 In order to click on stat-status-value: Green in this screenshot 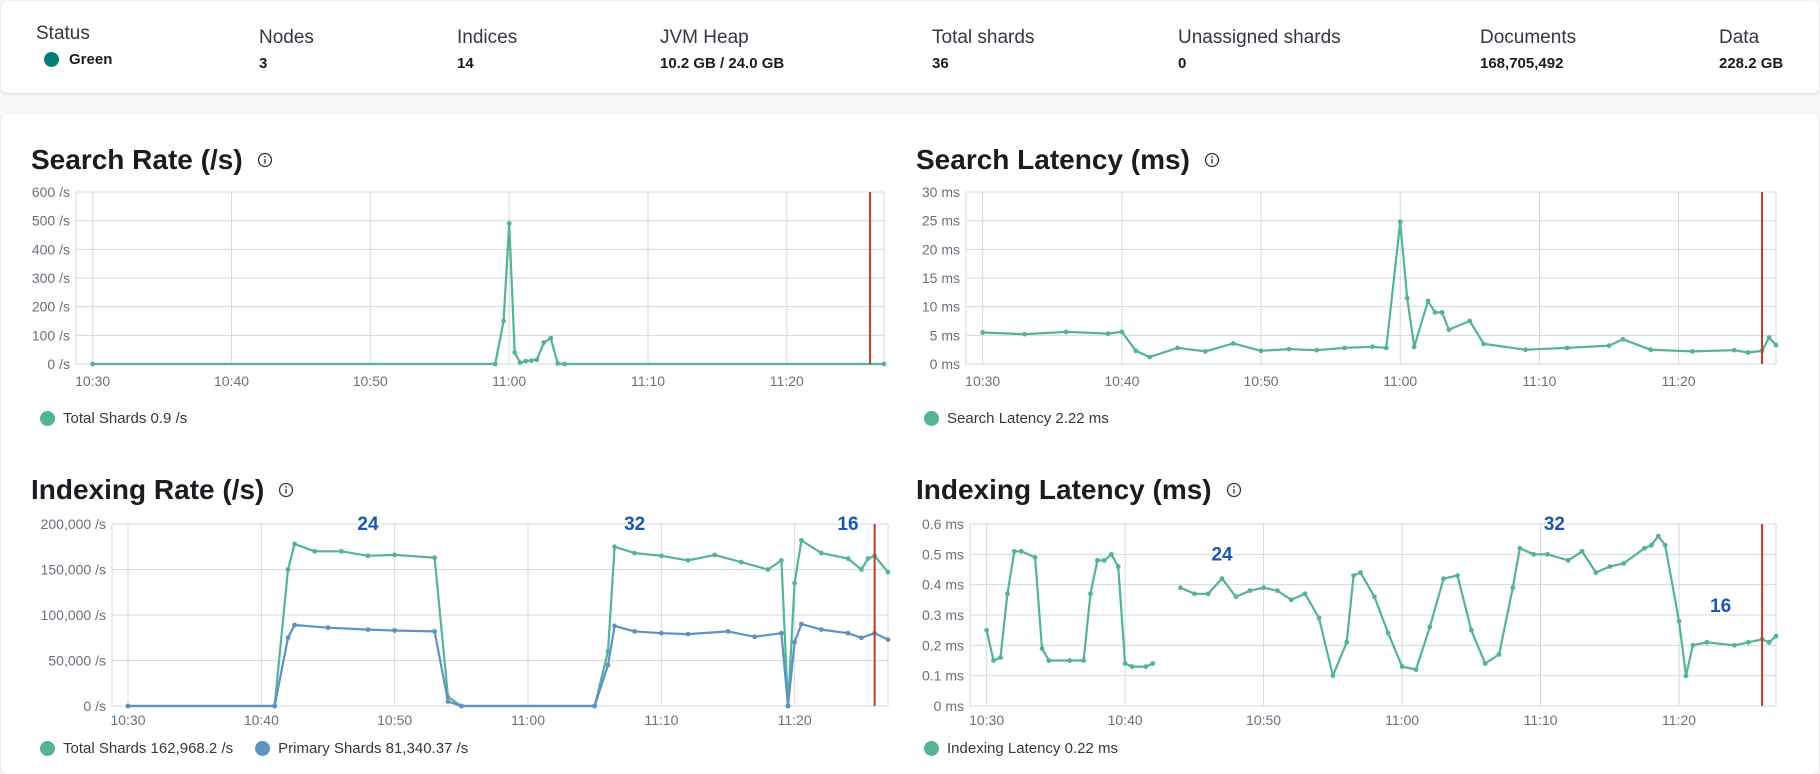, I will do `click(91, 59)`.